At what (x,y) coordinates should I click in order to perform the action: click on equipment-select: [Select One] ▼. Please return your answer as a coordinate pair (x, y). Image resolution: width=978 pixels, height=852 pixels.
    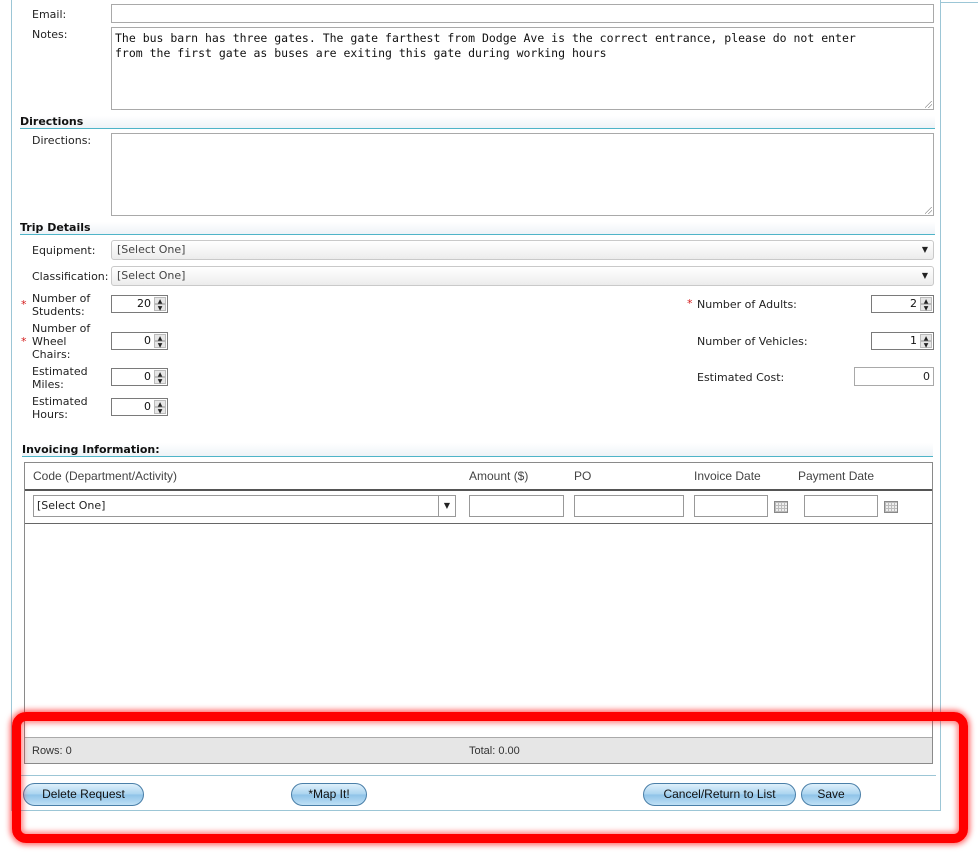
    Looking at the image, I should click on (522, 250).